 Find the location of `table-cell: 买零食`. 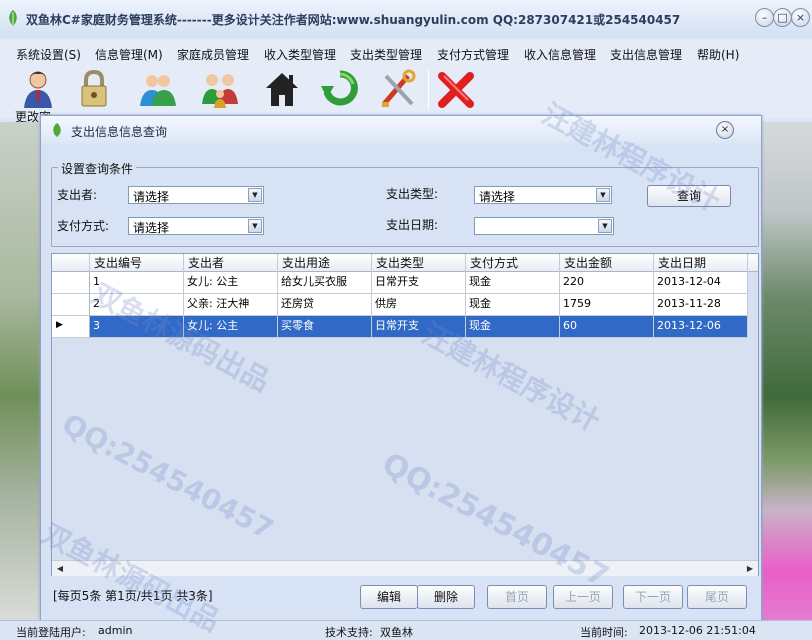

table-cell: 买零食 is located at coordinates (325, 327).